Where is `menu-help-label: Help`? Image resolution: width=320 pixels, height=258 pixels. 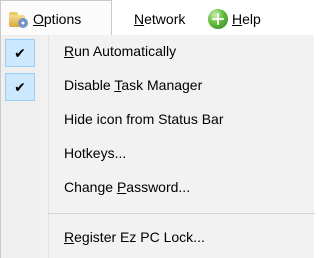 menu-help-label: Help is located at coordinates (246, 18).